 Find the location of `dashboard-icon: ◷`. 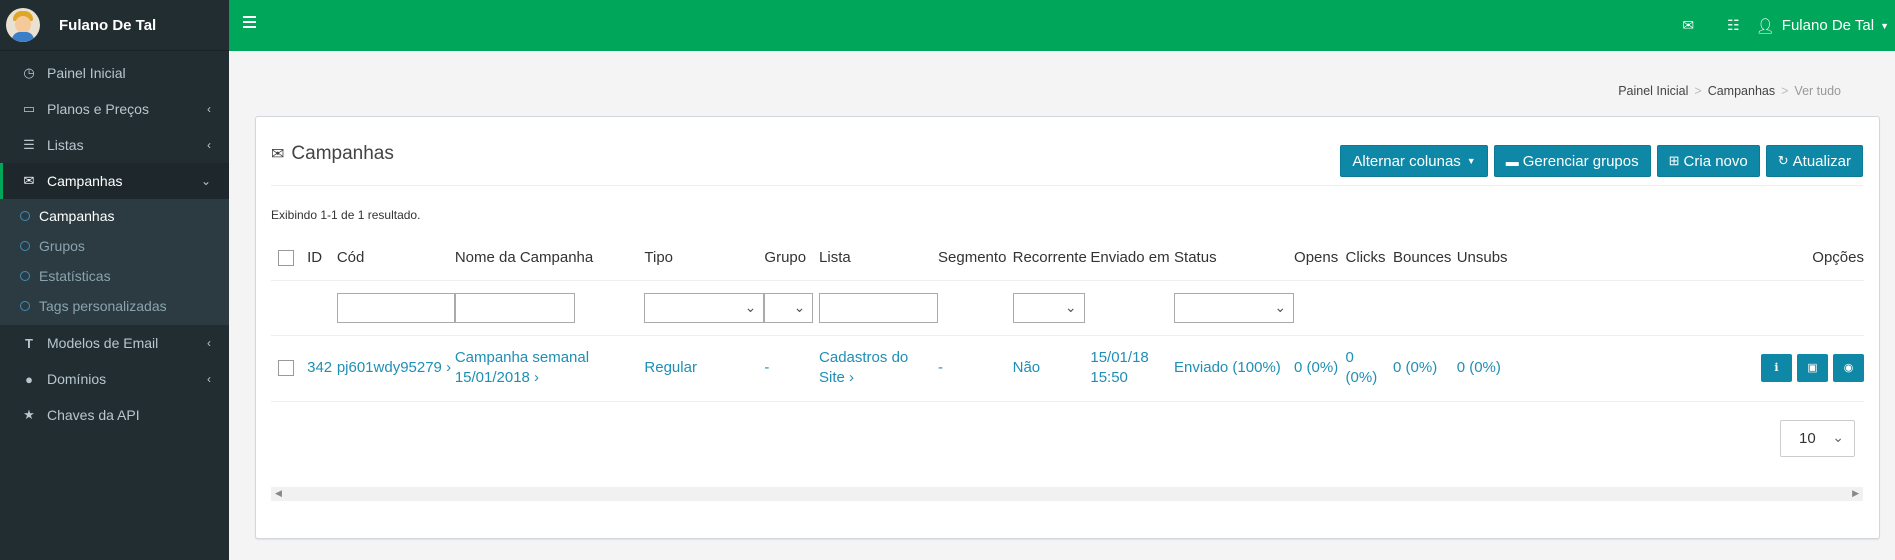

dashboard-icon: ◷ is located at coordinates (29, 72).